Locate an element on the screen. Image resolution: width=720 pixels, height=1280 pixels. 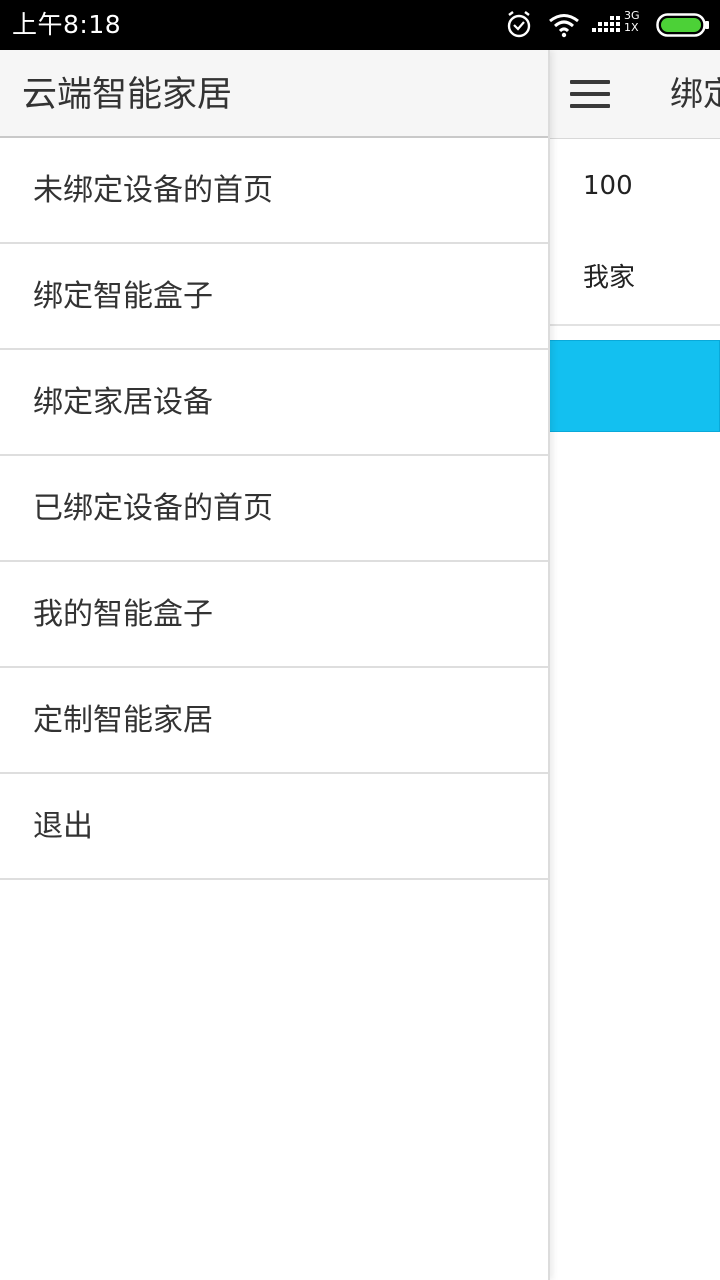
main-app-bar: 绑定 is located at coordinates (634, 94).